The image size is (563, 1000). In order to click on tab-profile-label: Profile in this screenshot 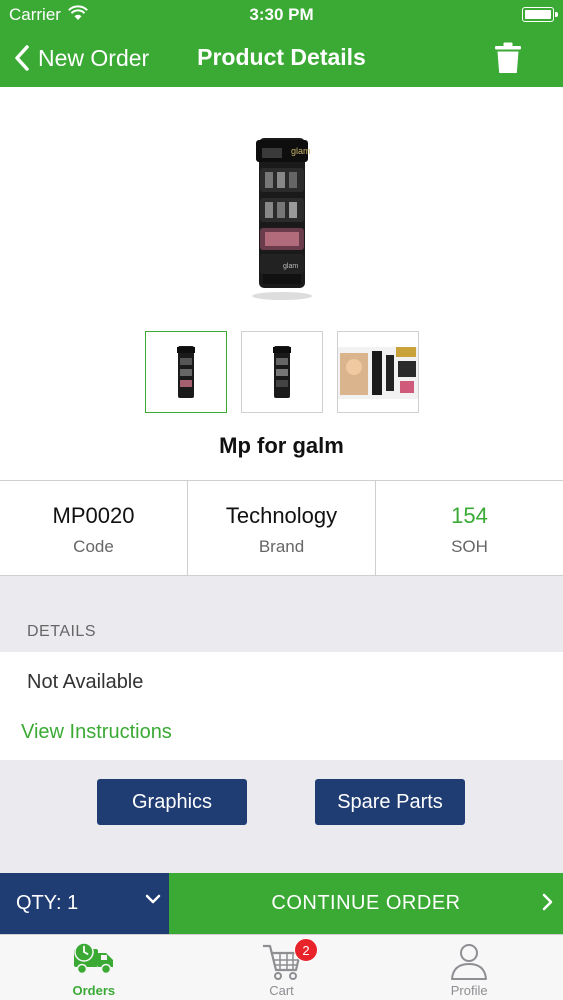, I will do `click(469, 990)`.